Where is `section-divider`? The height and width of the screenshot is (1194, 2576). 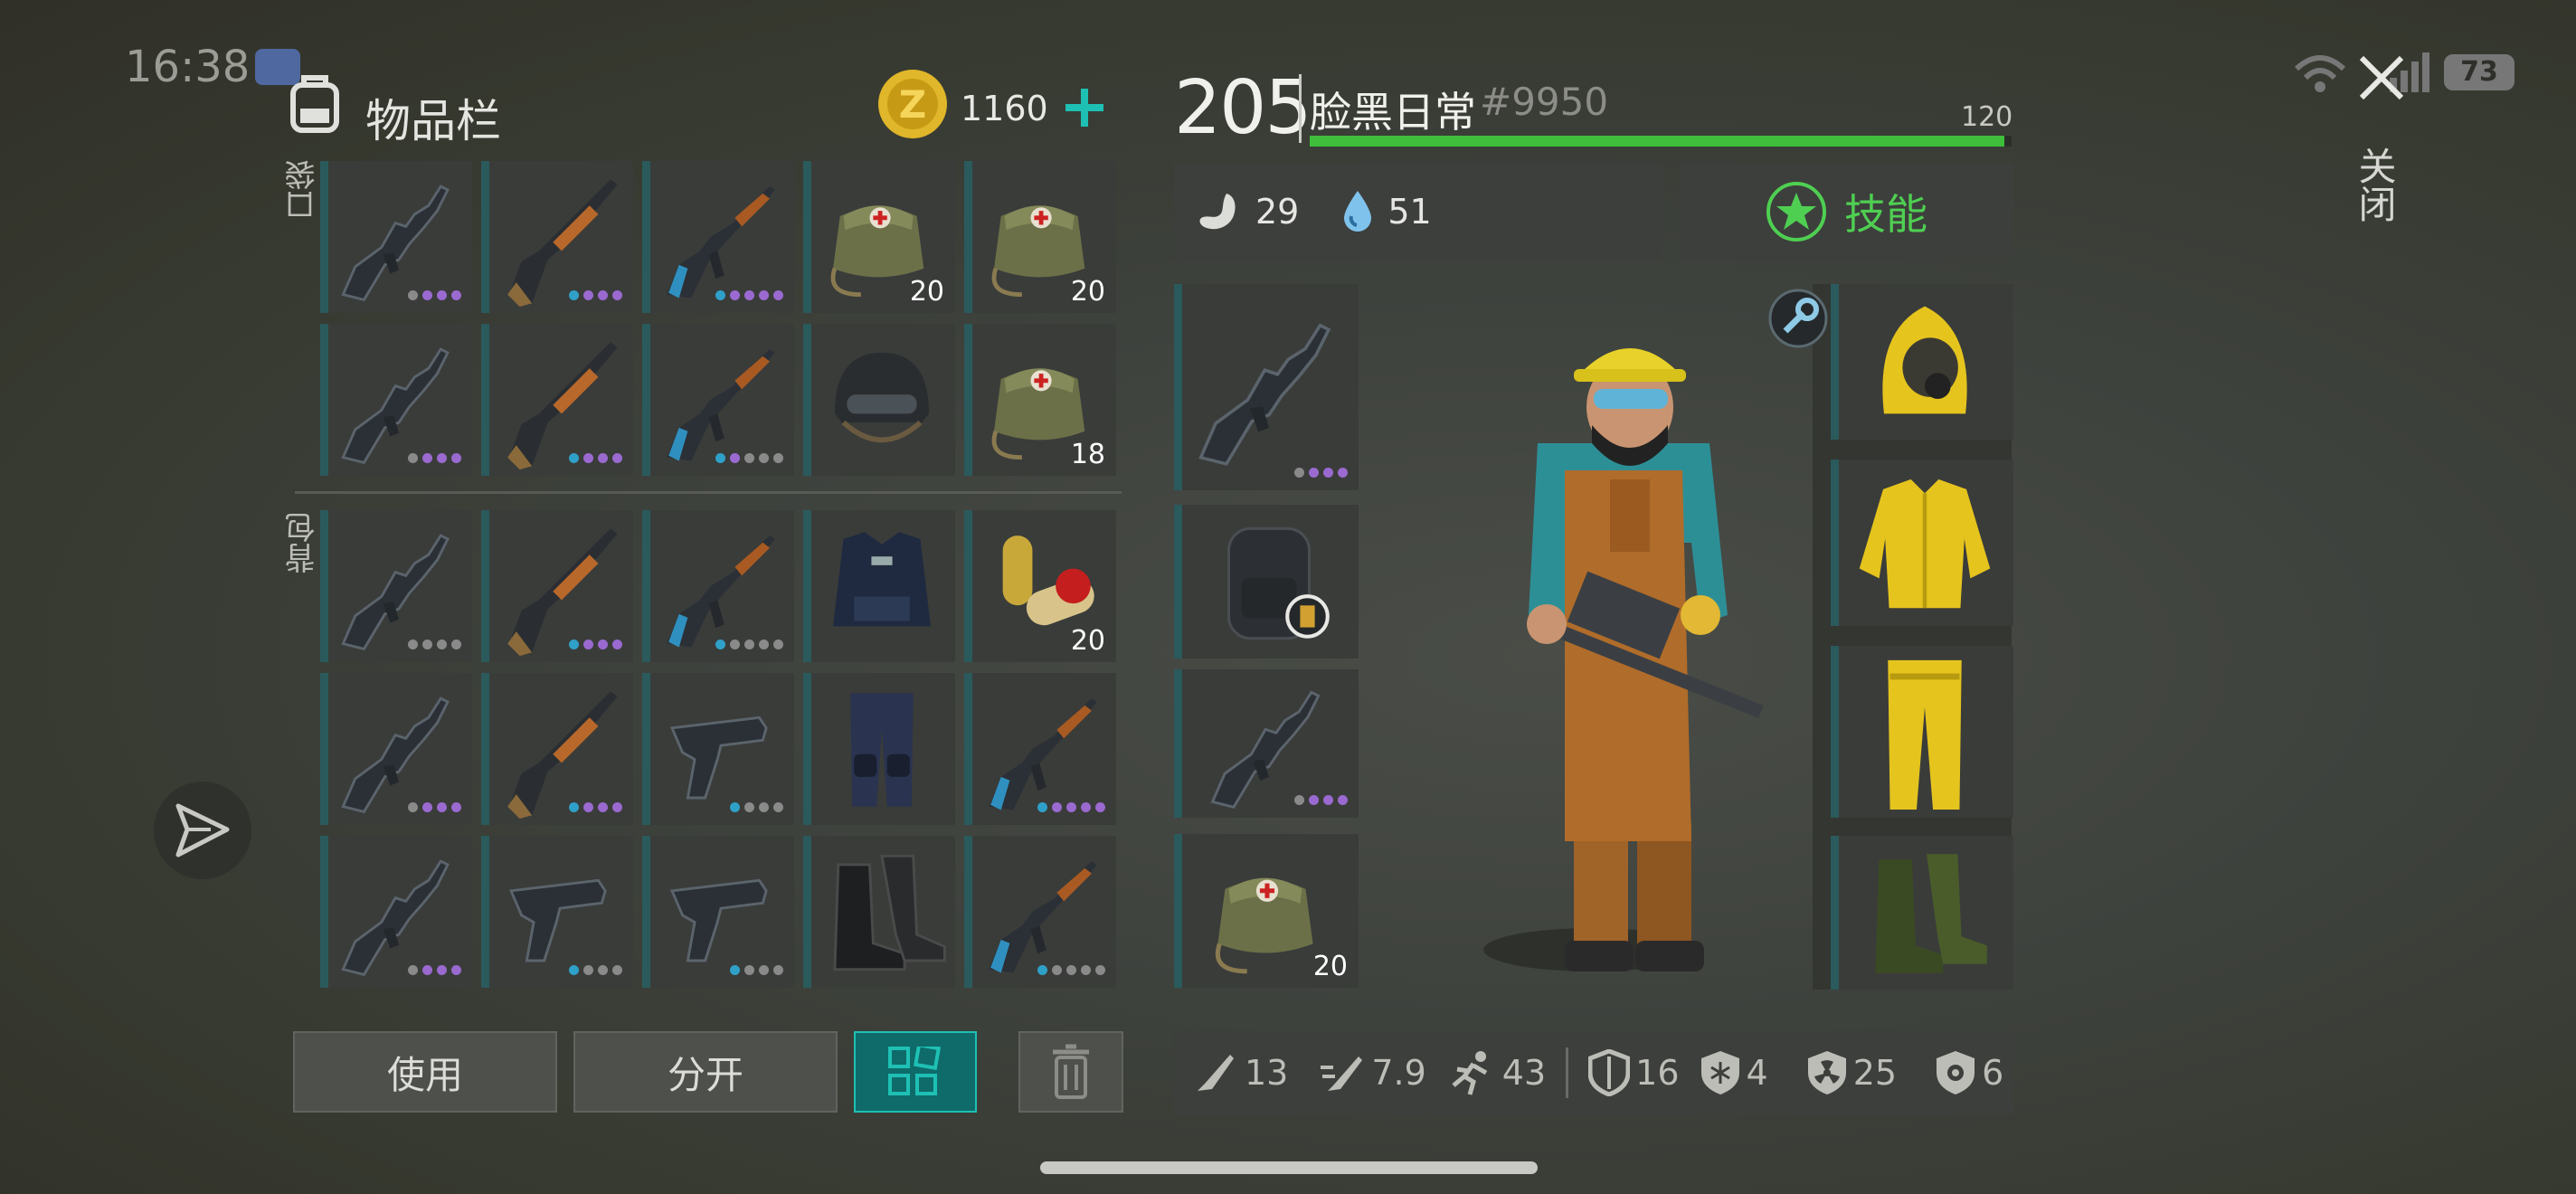
section-divider is located at coordinates (709, 492).